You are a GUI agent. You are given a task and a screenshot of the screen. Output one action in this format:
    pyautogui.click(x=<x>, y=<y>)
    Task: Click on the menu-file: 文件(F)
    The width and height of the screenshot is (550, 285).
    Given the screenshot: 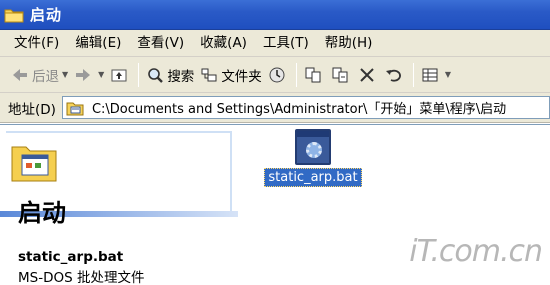 What is the action you would take?
    pyautogui.click(x=33, y=43)
    